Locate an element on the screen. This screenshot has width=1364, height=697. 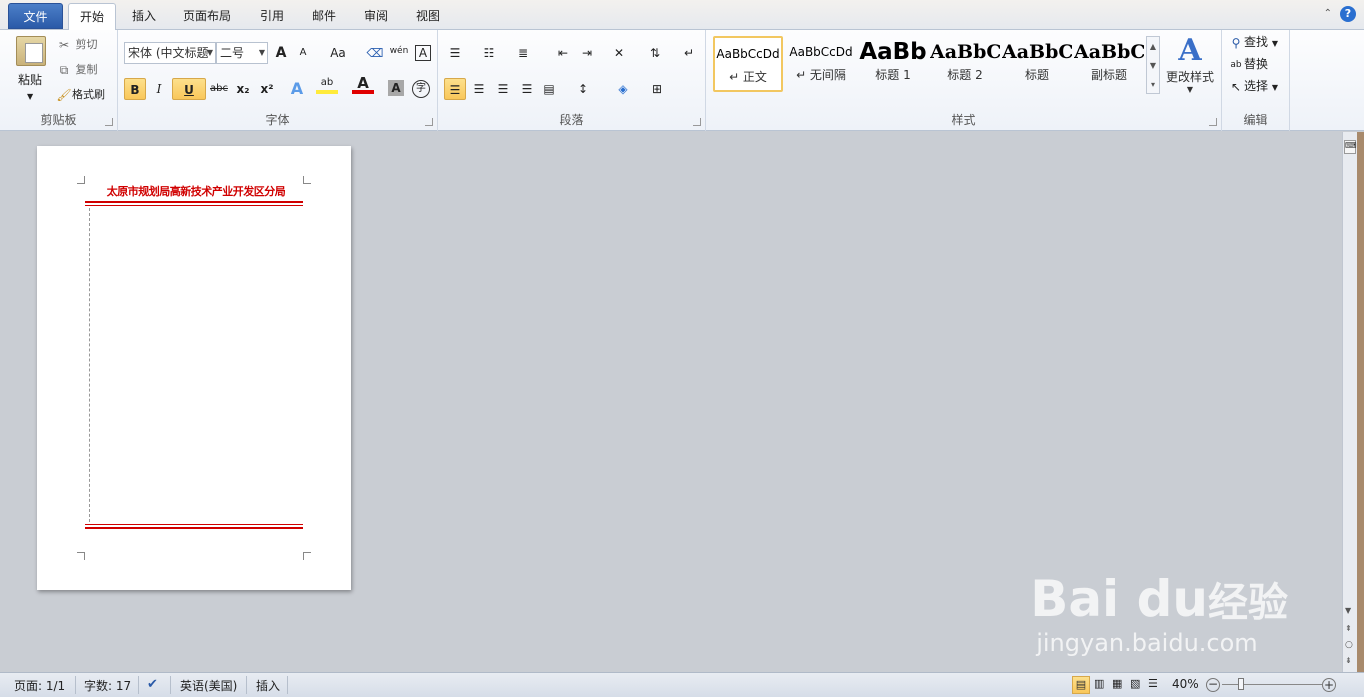
line-spacing-icon: ↕ is located at coordinates (583, 89).